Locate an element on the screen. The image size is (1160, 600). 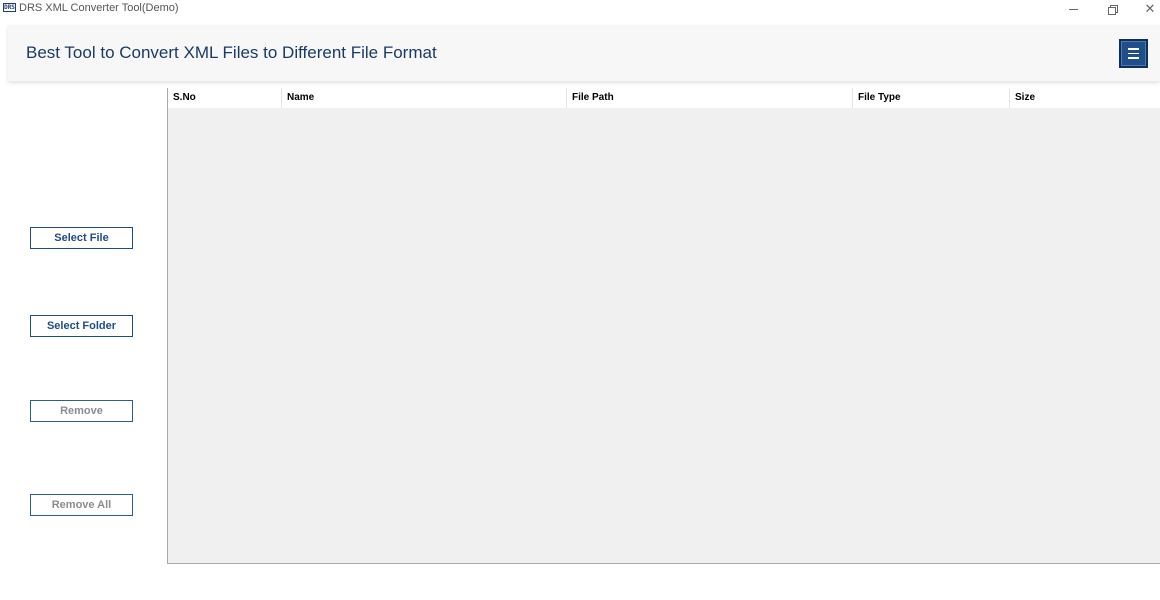
select-file-button: Select File is located at coordinates (81, 238).